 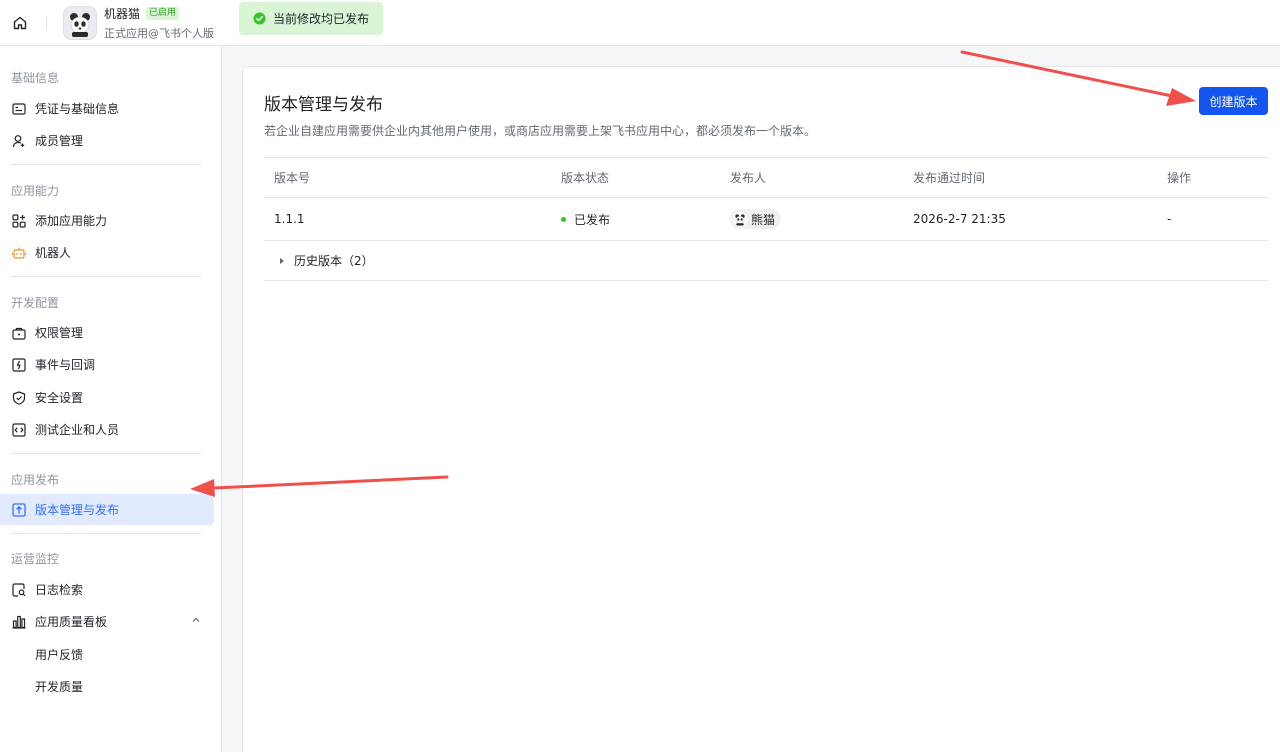 What do you see at coordinates (59, 141) in the screenshot?
I see `sidebar-item-label: 成员管理` at bounding box center [59, 141].